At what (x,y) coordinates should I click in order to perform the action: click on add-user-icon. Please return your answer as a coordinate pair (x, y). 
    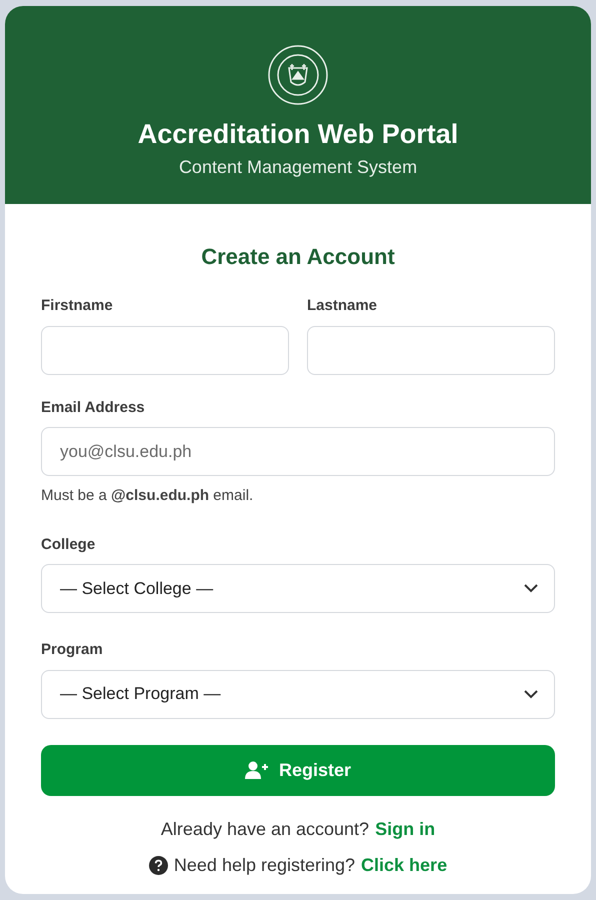
    Looking at the image, I should click on (256, 770).